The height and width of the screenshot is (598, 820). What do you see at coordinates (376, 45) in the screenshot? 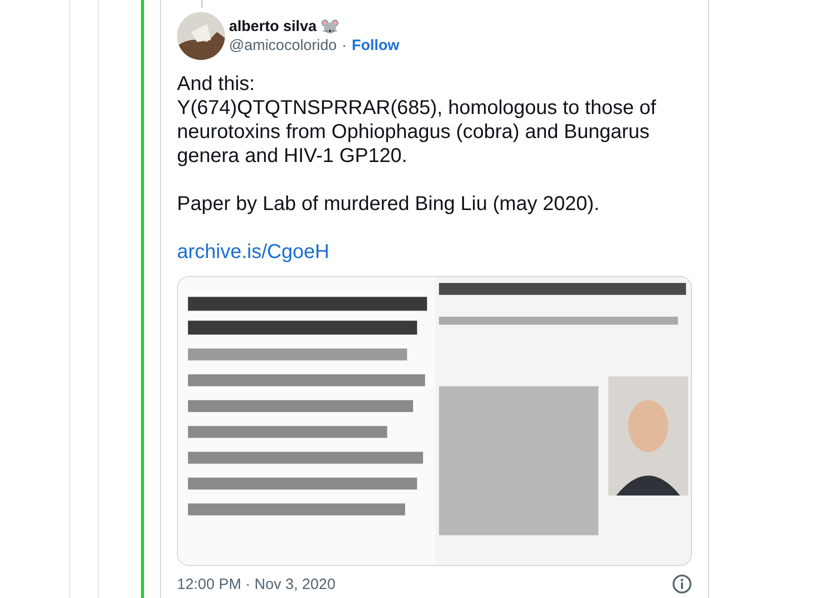
I see `follow-link: Follow` at bounding box center [376, 45].